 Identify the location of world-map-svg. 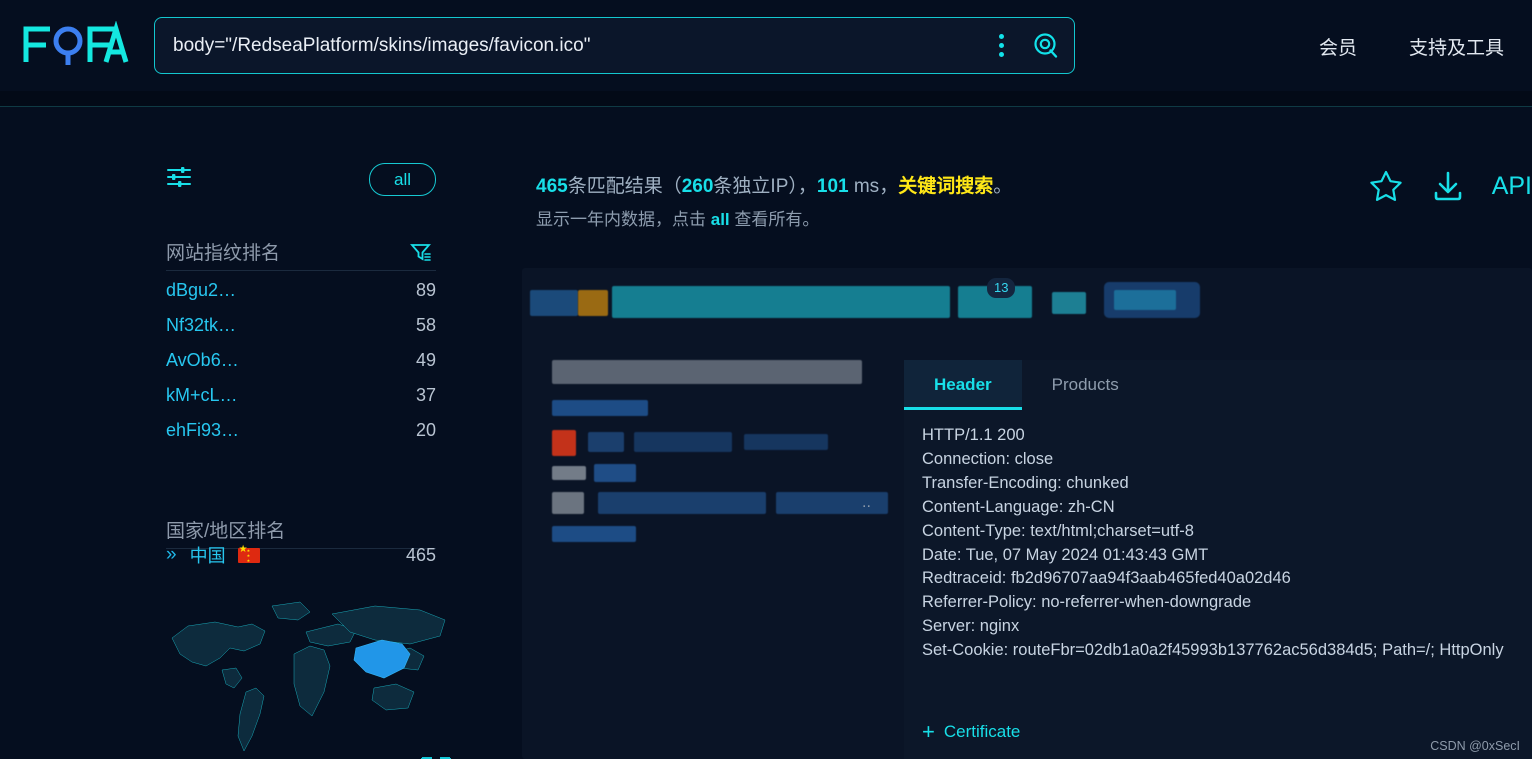
(310, 677).